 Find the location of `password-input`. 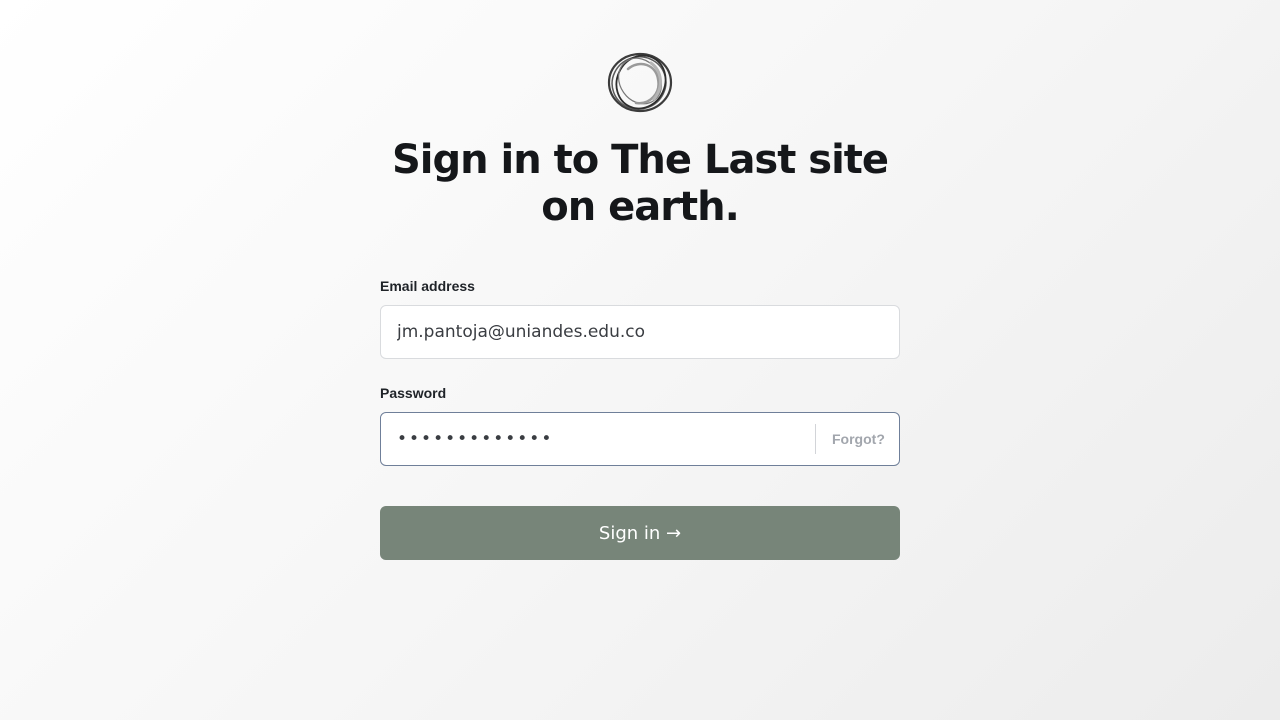

password-input is located at coordinates (602, 439).